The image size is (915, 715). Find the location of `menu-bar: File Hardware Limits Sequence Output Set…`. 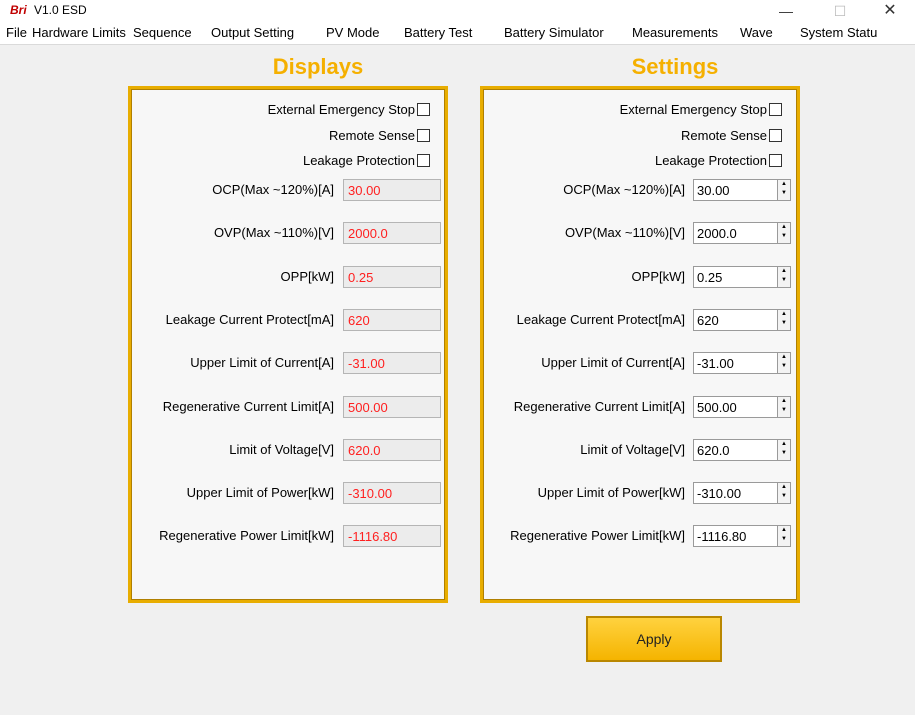

menu-bar: File Hardware Limits Sequence Output Set… is located at coordinates (457, 33).